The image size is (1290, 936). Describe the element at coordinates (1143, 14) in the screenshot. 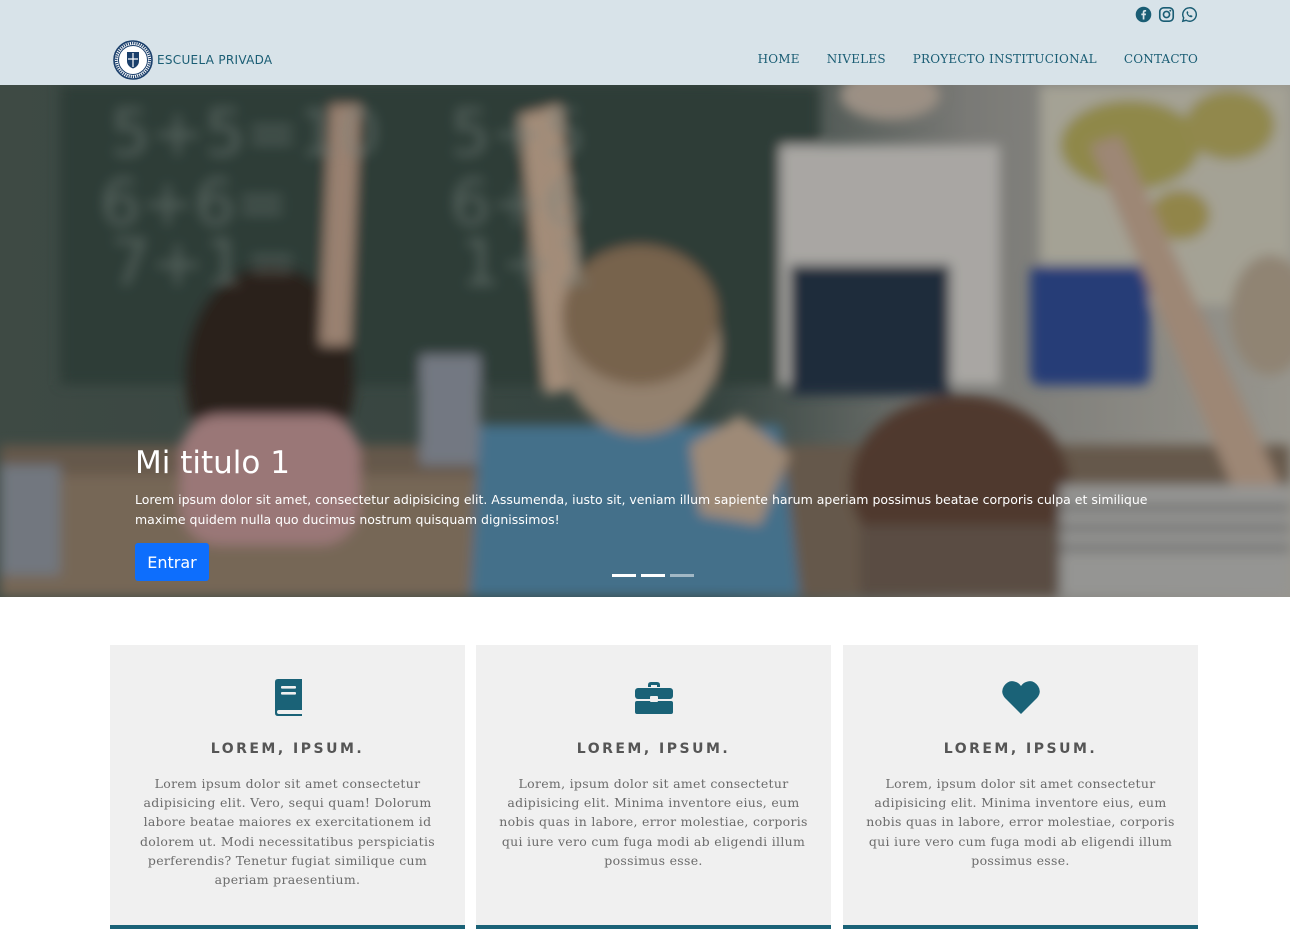

I see `facebook-icon` at that location.